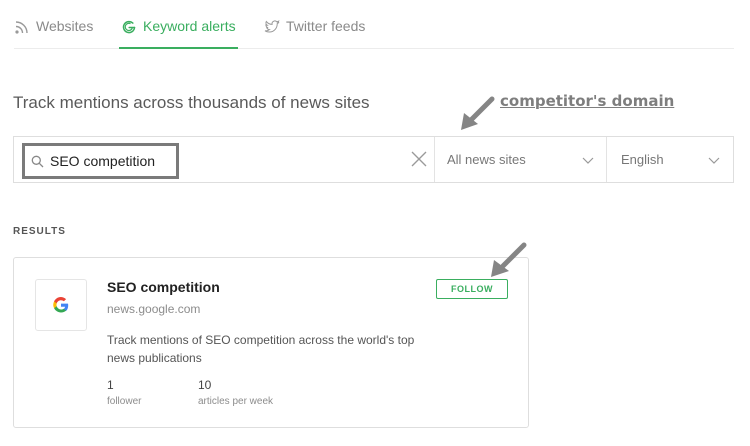  I want to click on search-row: All news sites English, so click(373, 159).